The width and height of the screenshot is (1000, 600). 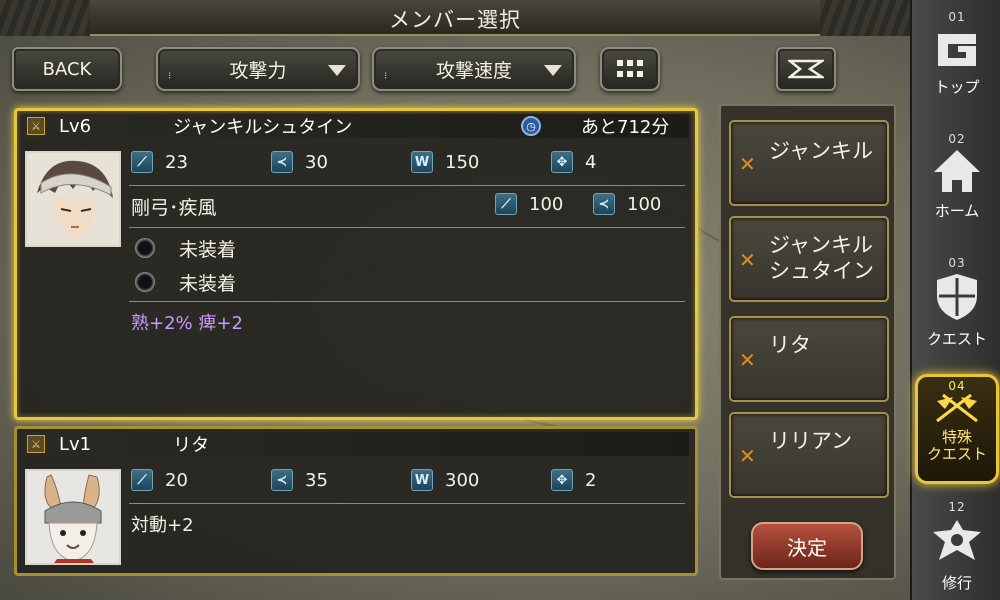 I want to click on party-slot-2: ✕ ジャンキル シュタイン, so click(x=809, y=259).